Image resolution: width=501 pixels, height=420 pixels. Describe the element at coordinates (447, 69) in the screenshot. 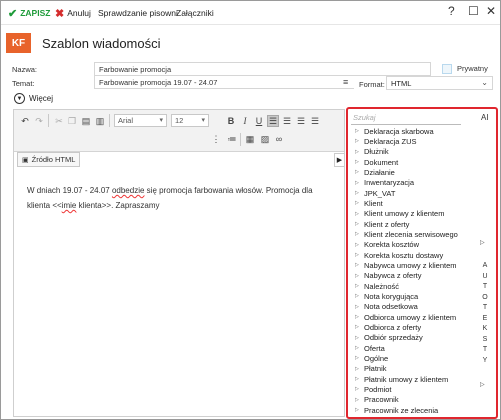

I see `private-checkbox` at that location.